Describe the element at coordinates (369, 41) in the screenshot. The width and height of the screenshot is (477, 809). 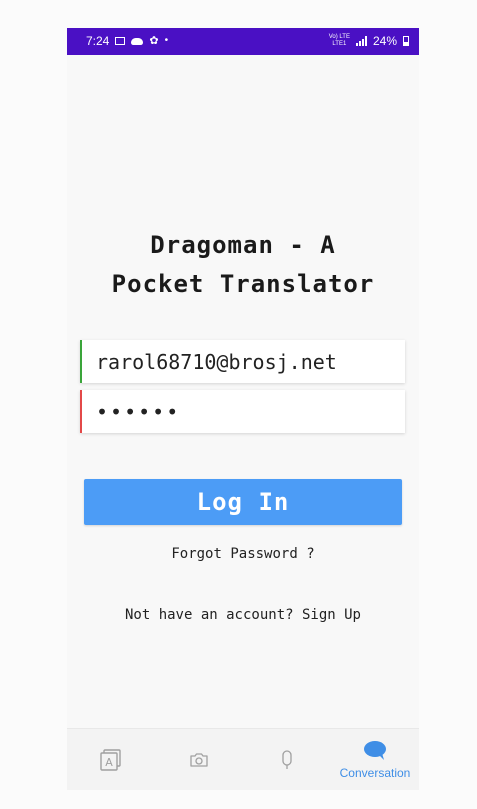
I see `status-bar-right: Vo) LTE LTE1 24%` at that location.